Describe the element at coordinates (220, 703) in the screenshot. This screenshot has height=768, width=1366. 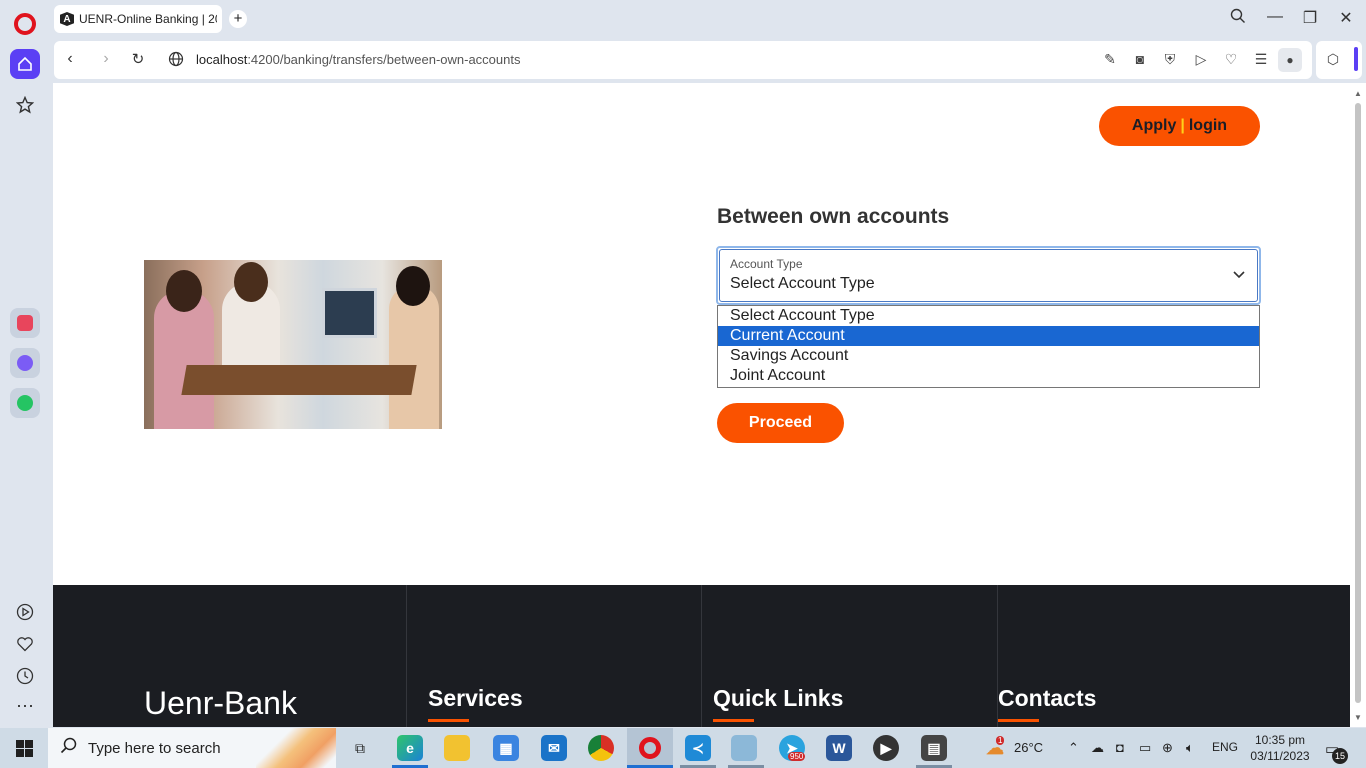
I see `footer-brand: Uenr-Bank` at that location.